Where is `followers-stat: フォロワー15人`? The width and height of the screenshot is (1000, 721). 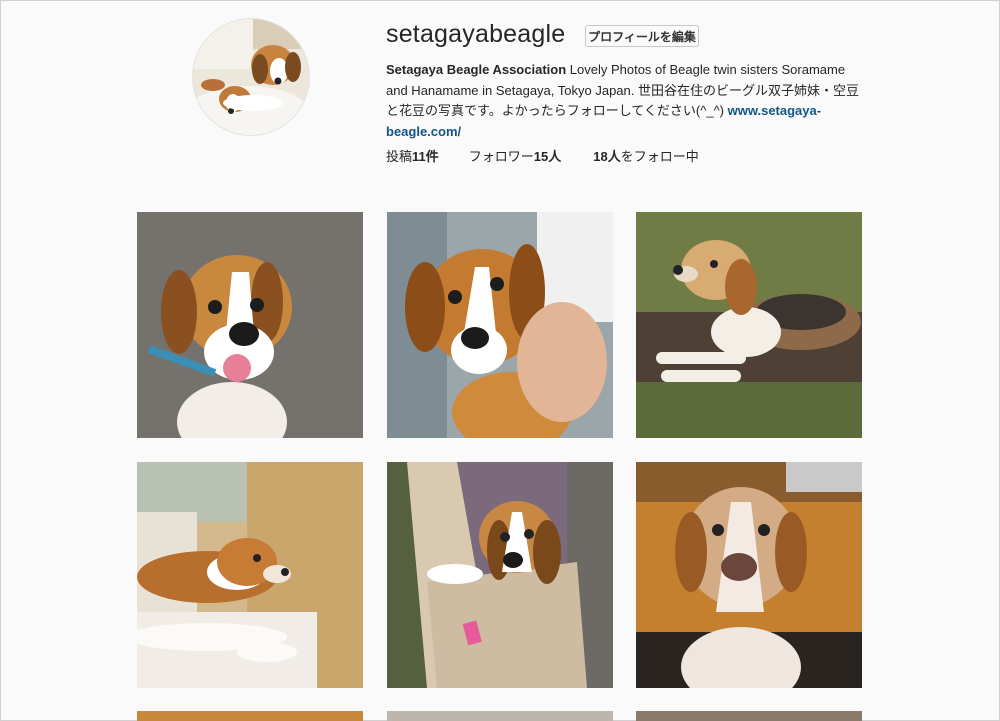
followers-stat: フォロワー15人 is located at coordinates (515, 155).